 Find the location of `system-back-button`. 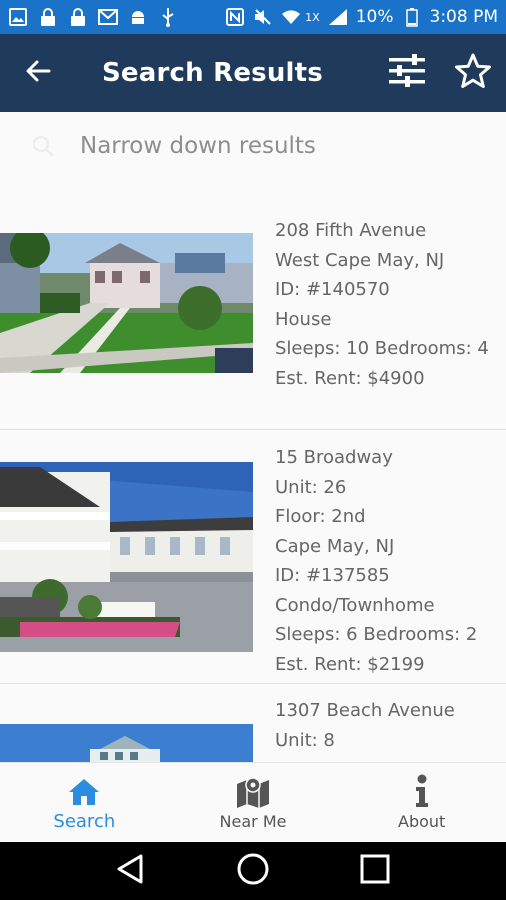

system-back-button is located at coordinates (131, 871).